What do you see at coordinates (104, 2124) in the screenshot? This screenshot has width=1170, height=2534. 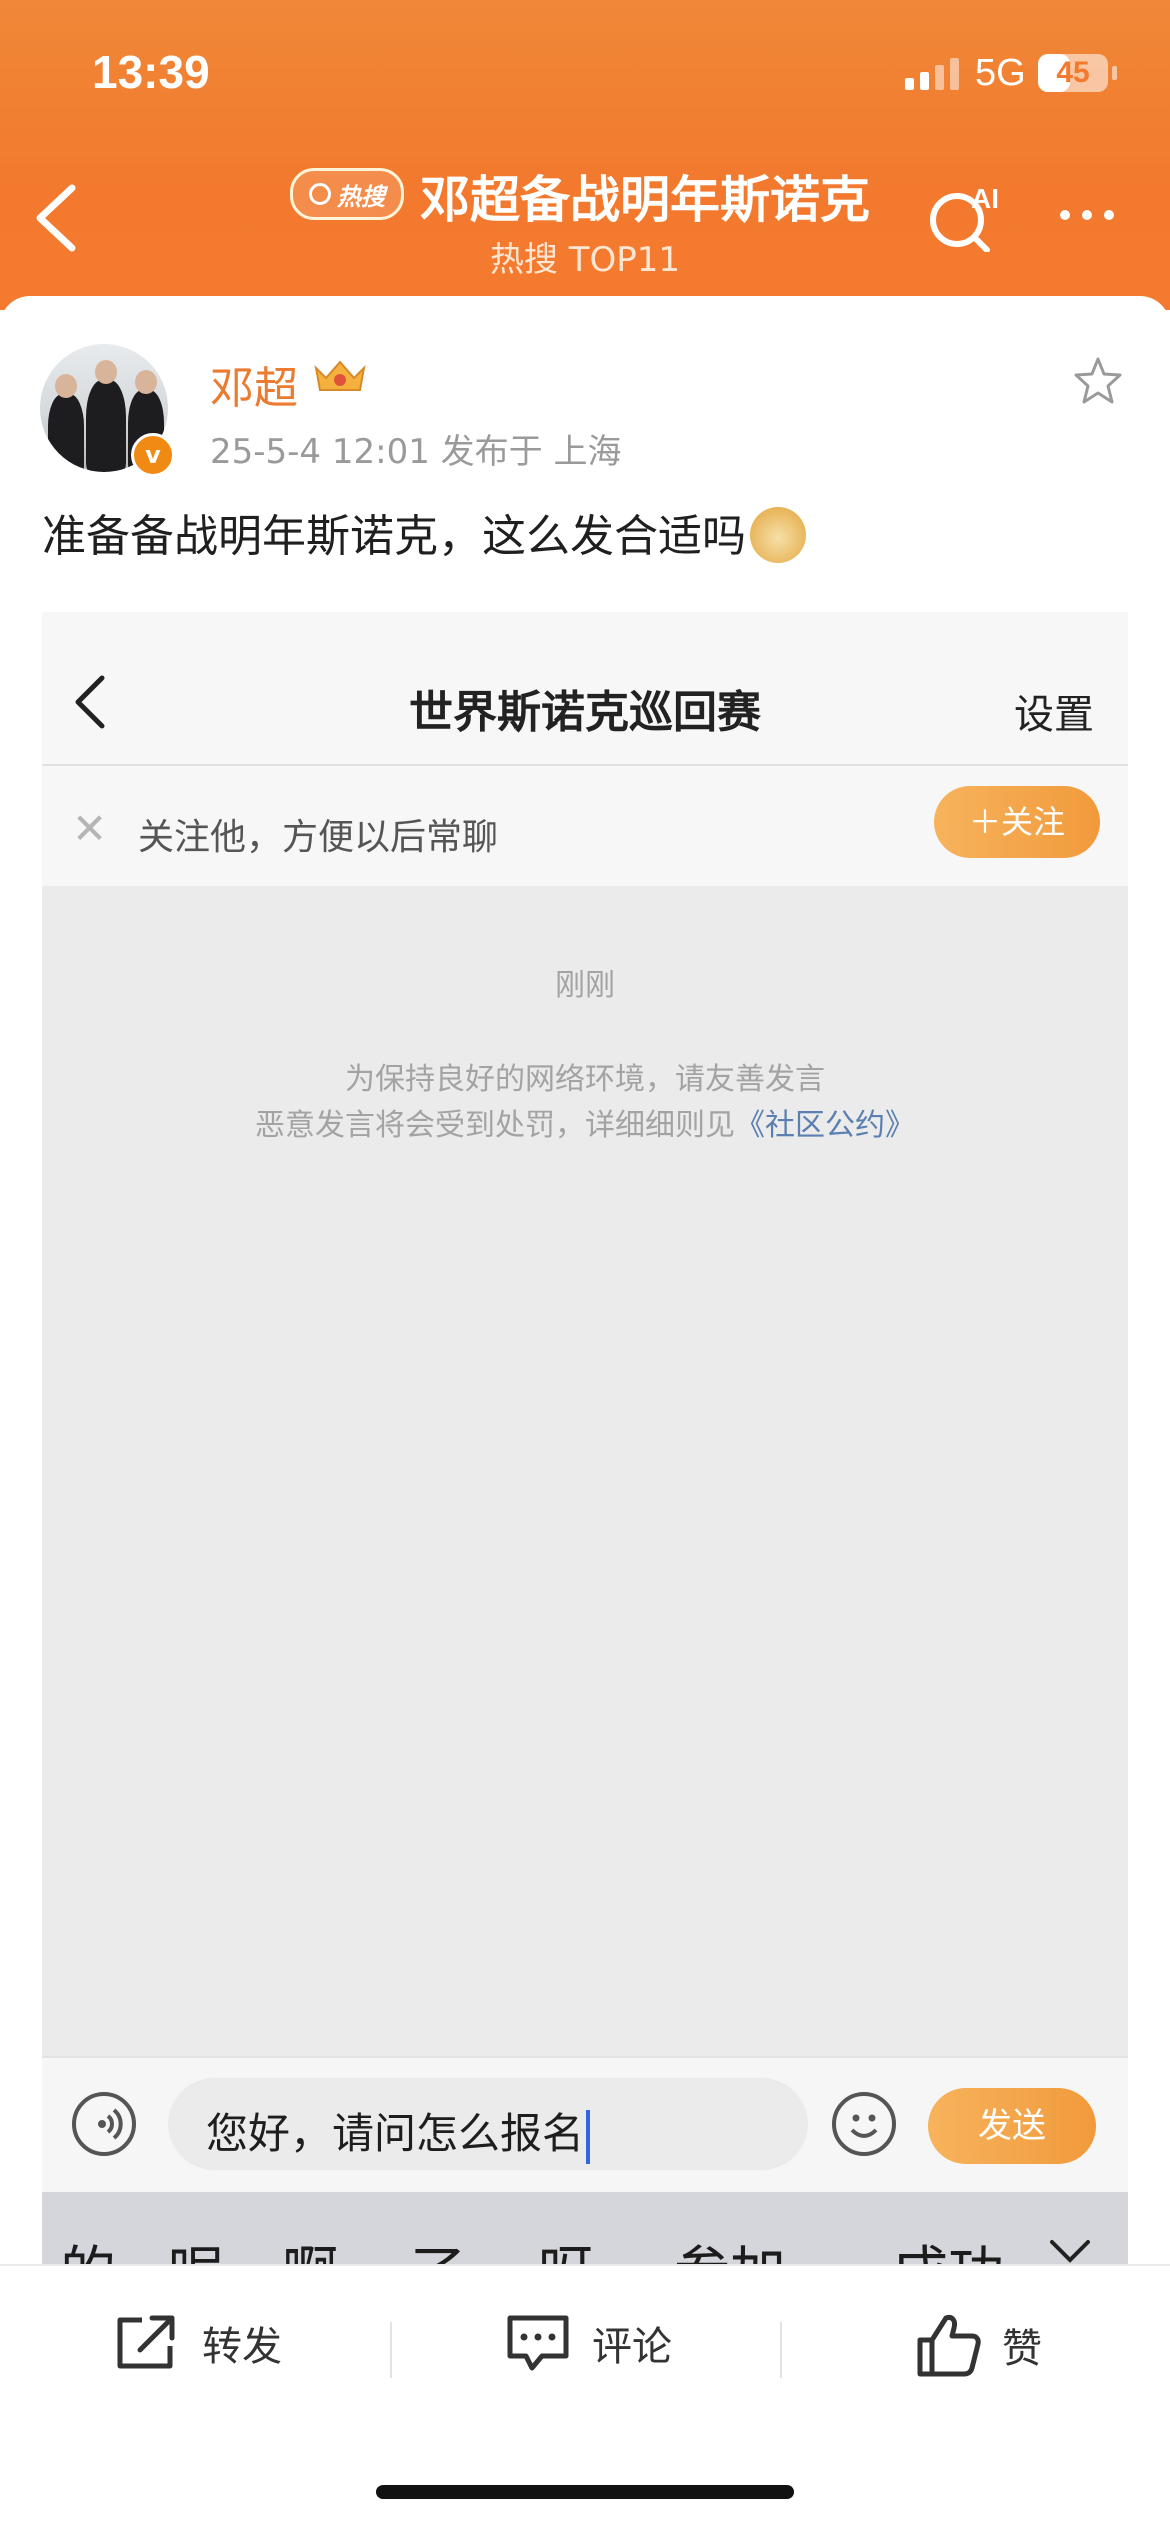 I see `voice-icon` at bounding box center [104, 2124].